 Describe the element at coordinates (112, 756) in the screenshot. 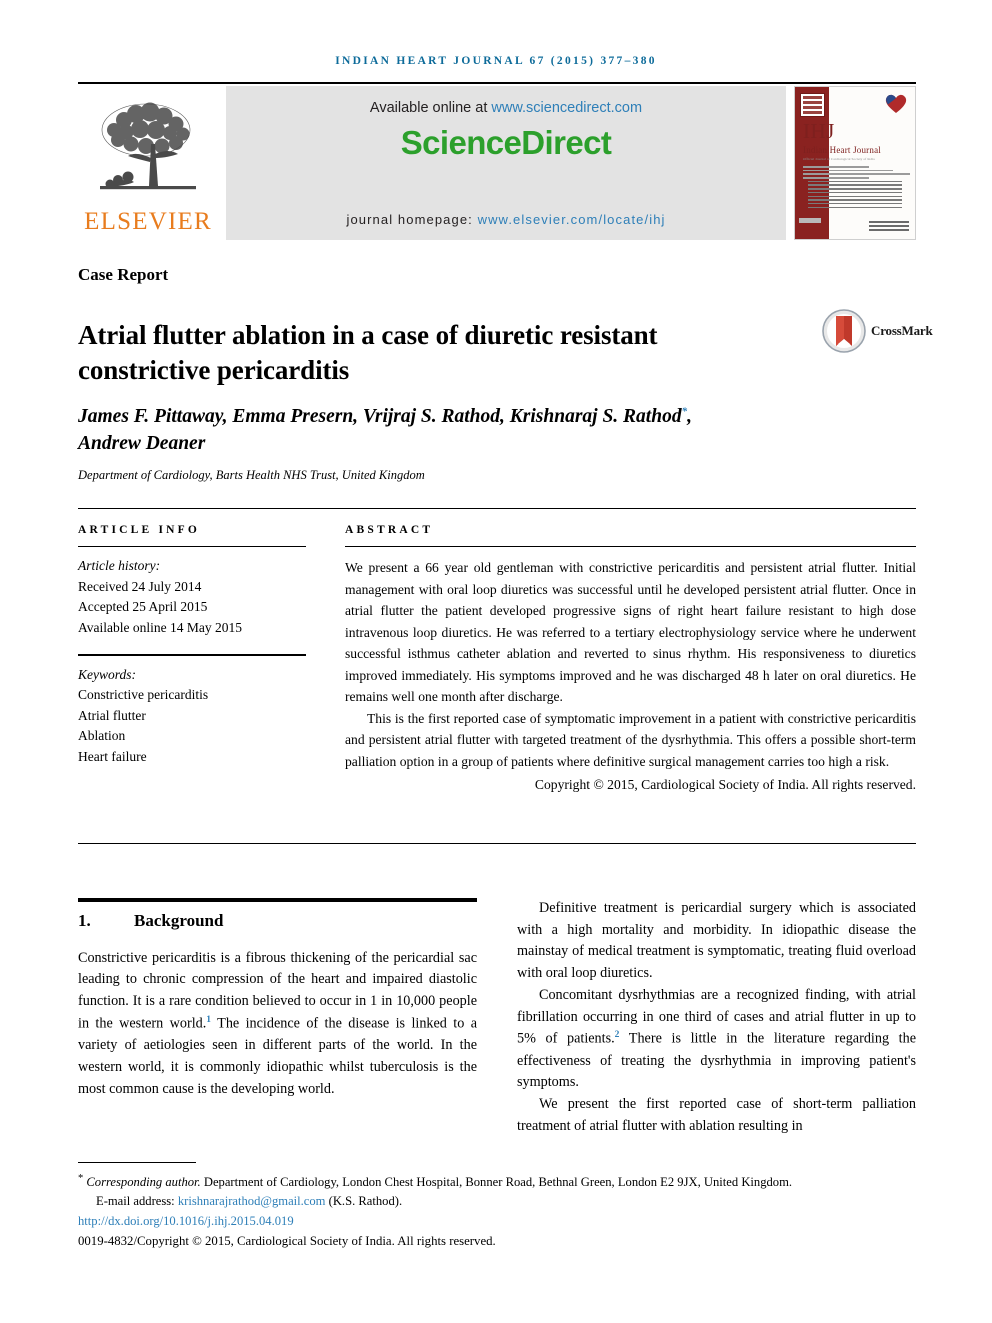

I see `keyword-item: Heart failure` at that location.